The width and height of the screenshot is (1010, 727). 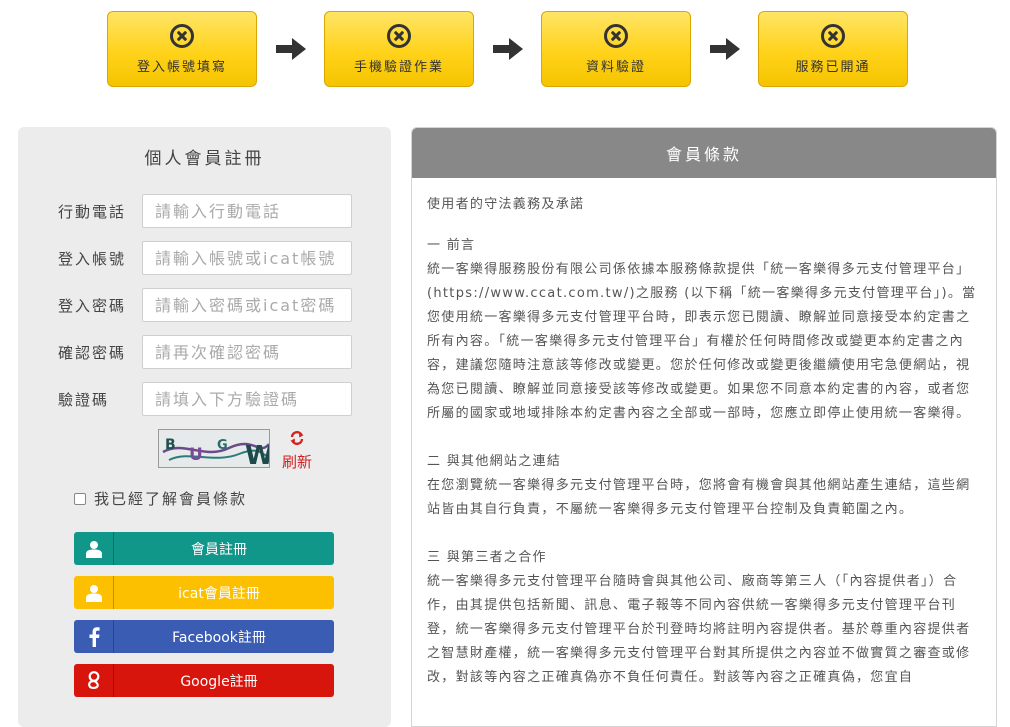 What do you see at coordinates (92, 306) in the screenshot?
I see `password-label: 登入密碼` at bounding box center [92, 306].